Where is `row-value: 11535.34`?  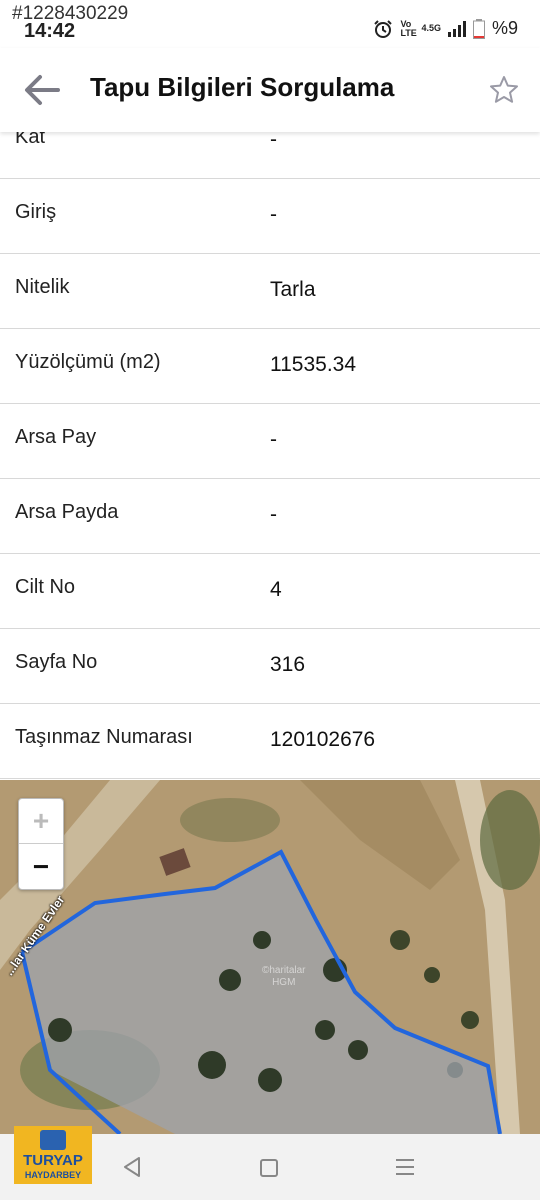 row-value: 11535.34 is located at coordinates (313, 364).